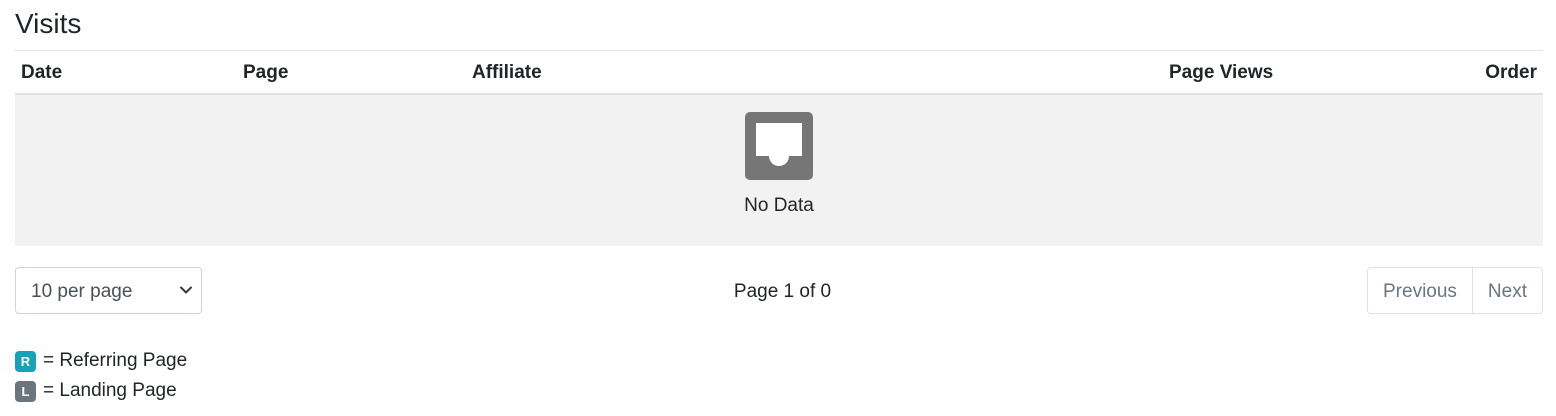 This screenshot has height=416, width=1556. Describe the element at coordinates (779, 146) in the screenshot. I see `inbox-icon` at that location.